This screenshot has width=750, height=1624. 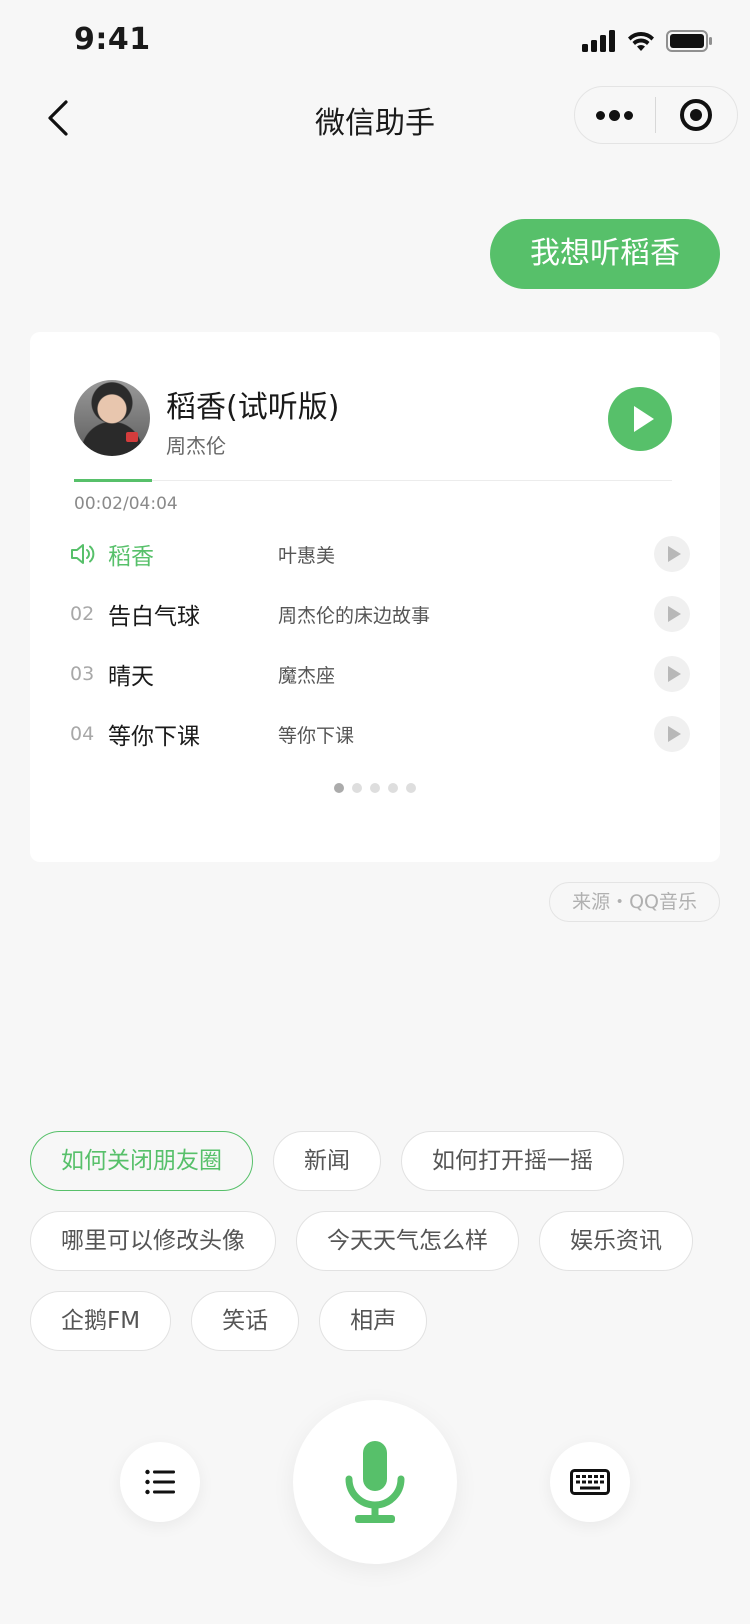 I want to click on list-icon, so click(x=160, y=1482).